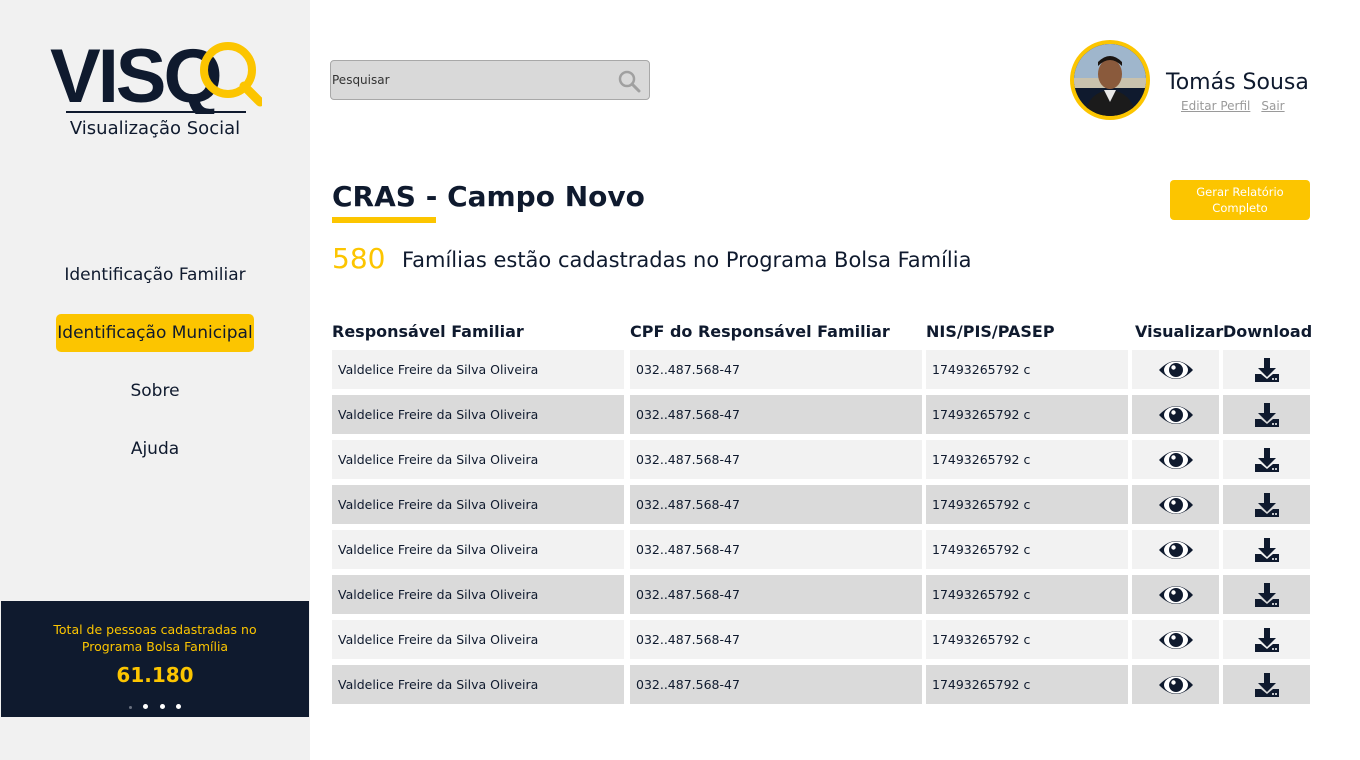 The image size is (1360, 760). I want to click on logout-link: Sair, so click(1272, 106).